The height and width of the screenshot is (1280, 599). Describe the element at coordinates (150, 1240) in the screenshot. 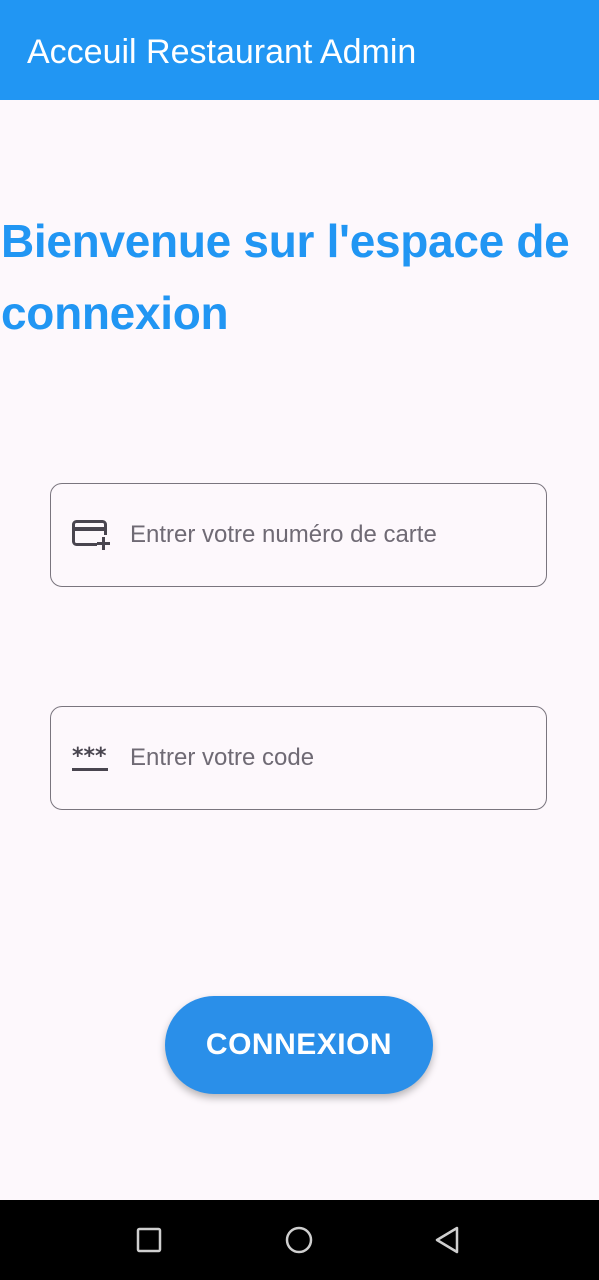

I see `square-icon` at that location.